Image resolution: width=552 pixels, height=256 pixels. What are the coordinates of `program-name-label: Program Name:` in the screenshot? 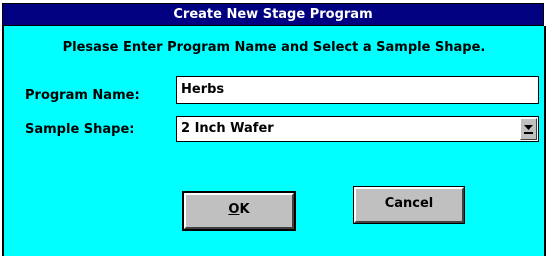 It's located at (82, 95).